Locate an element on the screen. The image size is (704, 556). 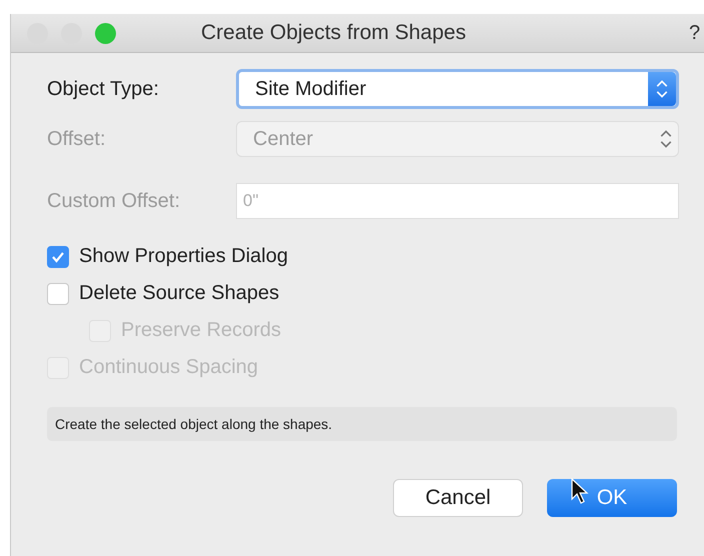
help-button: ? is located at coordinates (694, 33).